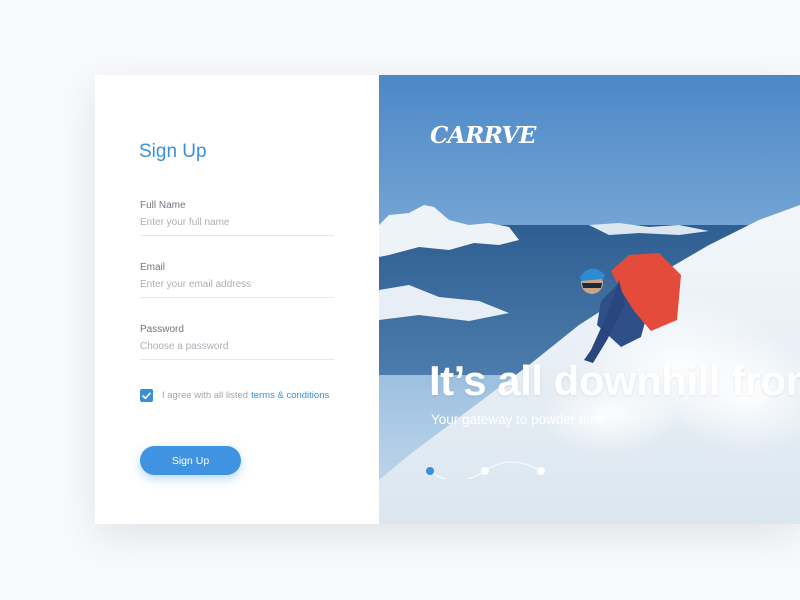 This screenshot has height=600, width=800. I want to click on hero-subline: Your gateway to powder time, so click(518, 419).